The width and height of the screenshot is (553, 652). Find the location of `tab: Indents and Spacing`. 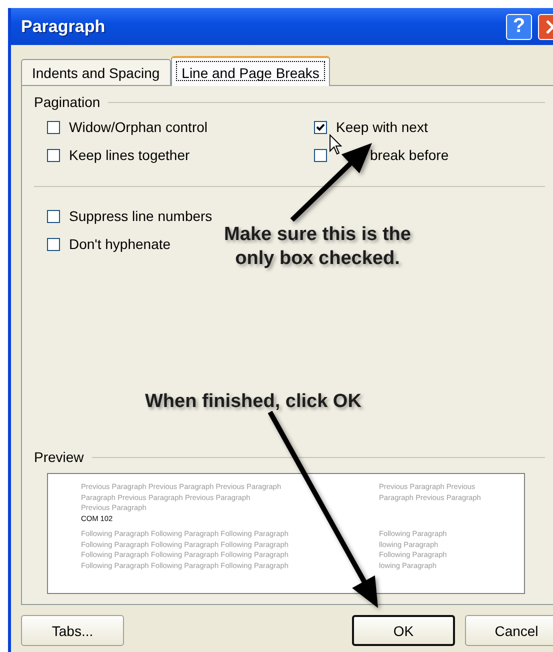

tab: Indents and Spacing is located at coordinates (96, 72).